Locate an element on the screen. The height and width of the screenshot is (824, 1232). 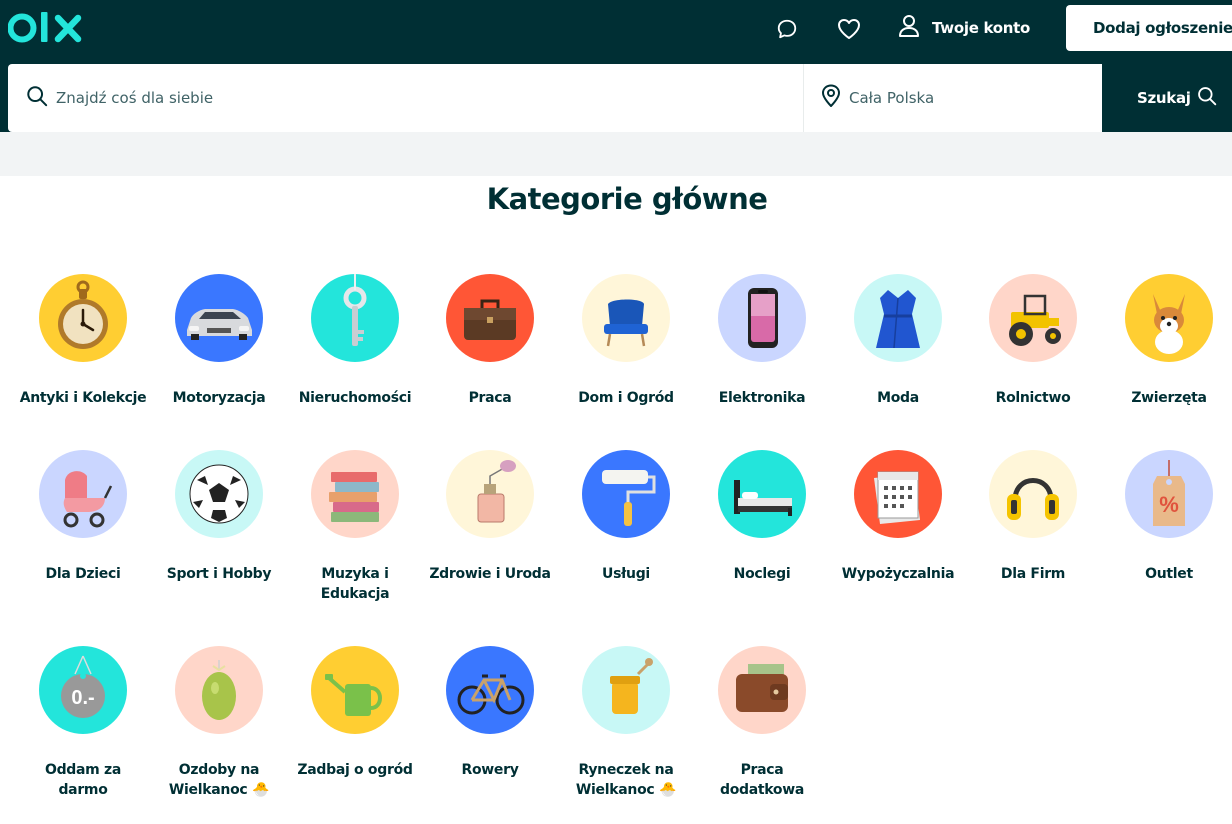
category-label-line-2: dodatkowa is located at coordinates (762, 790).